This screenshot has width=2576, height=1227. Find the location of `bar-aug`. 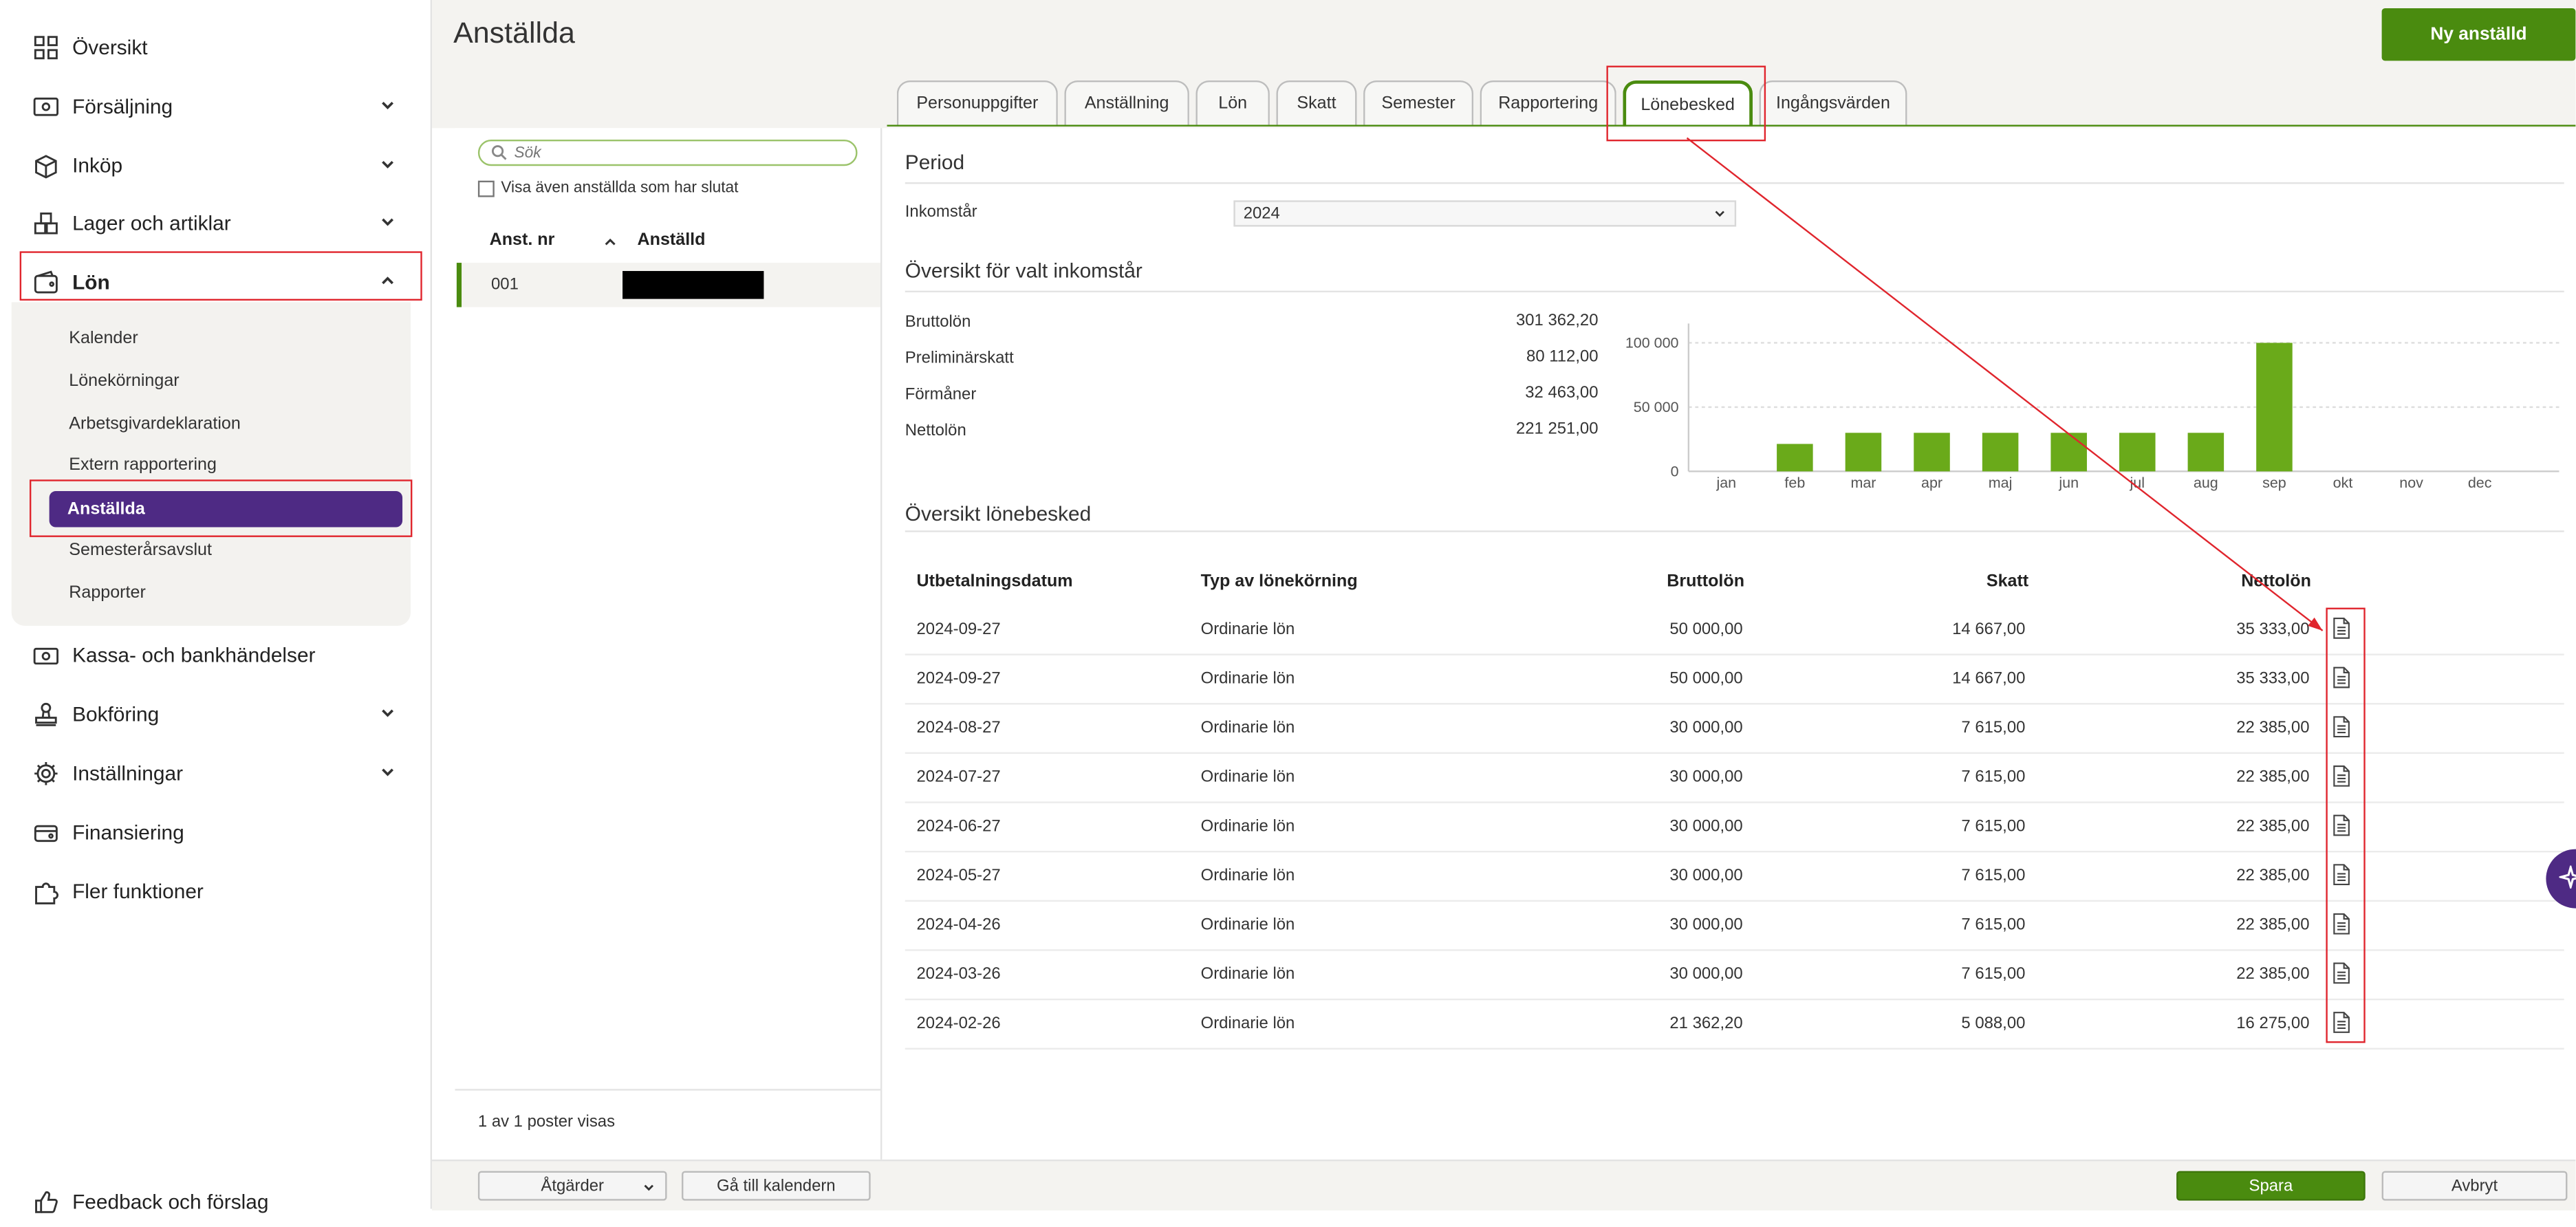

bar-aug is located at coordinates (2206, 452).